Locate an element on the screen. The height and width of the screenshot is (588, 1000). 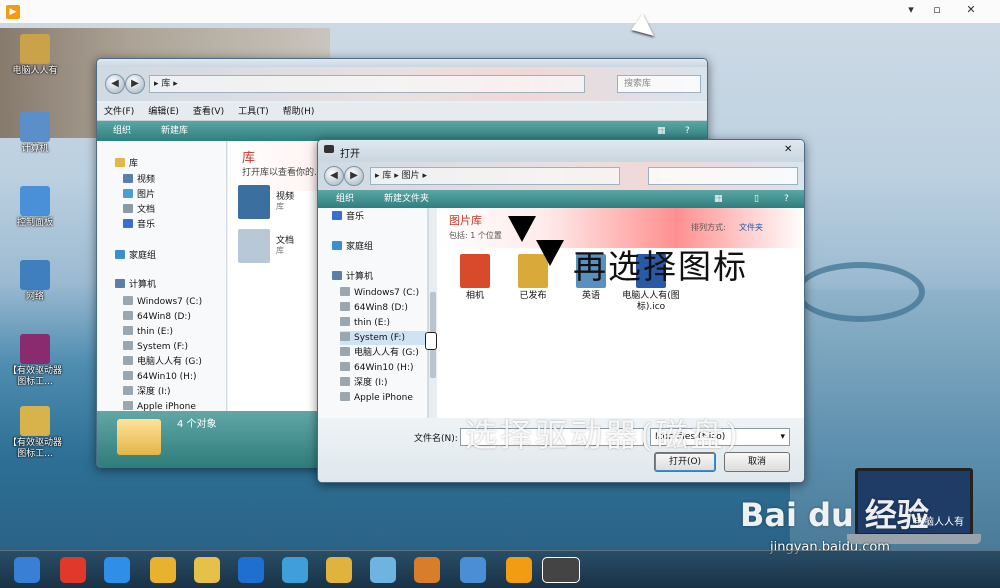
desktop-icon-label: 计算机 is located at coordinates (35, 149).